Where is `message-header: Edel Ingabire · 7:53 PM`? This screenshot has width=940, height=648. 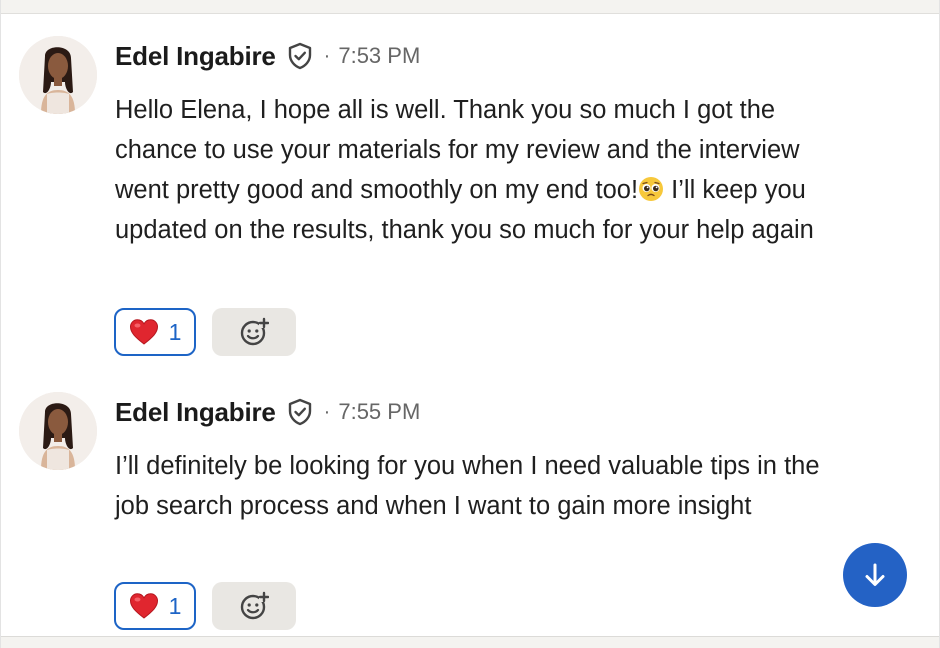
message-header: Edel Ingabire · 7:53 PM is located at coordinates (267, 56).